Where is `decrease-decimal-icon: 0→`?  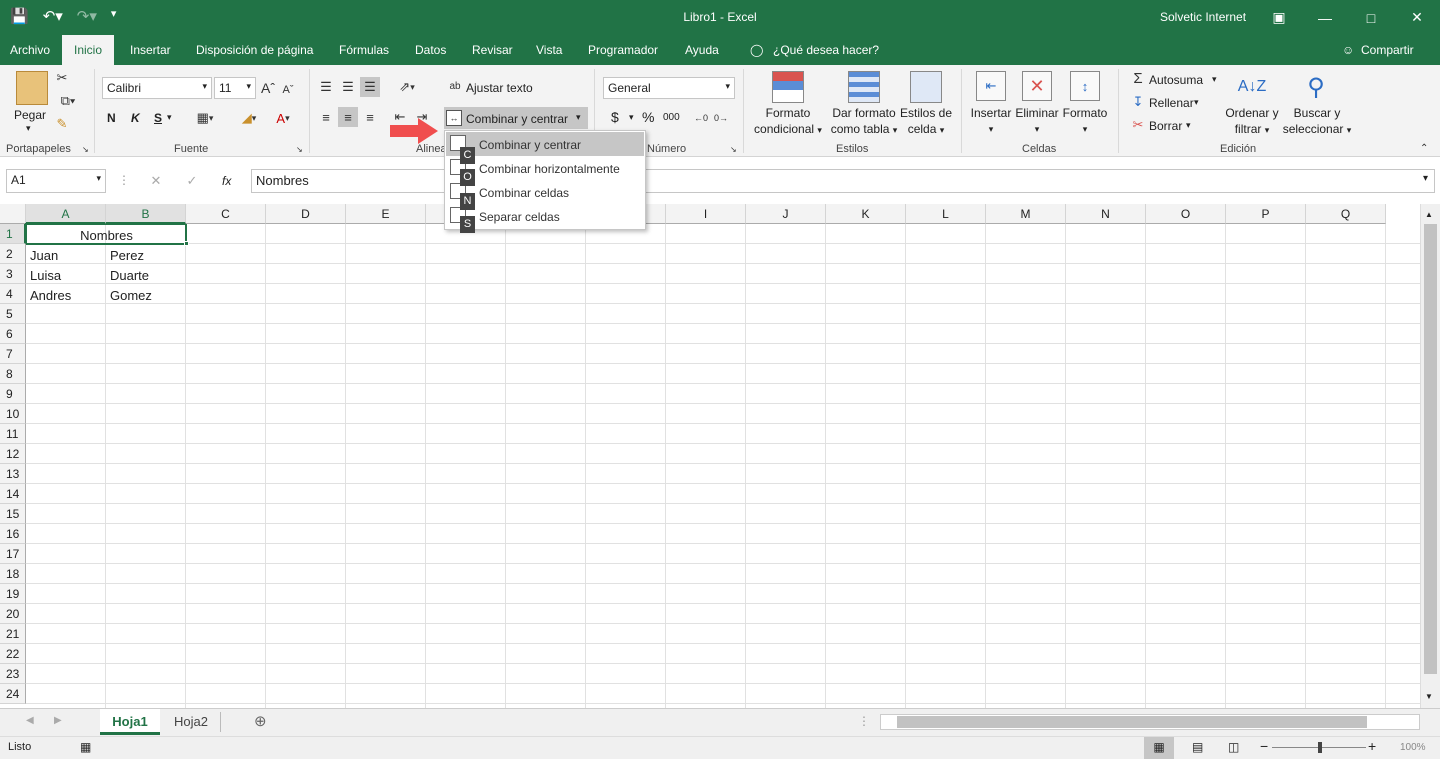
decrease-decimal-icon: 0→ is located at coordinates (721, 118).